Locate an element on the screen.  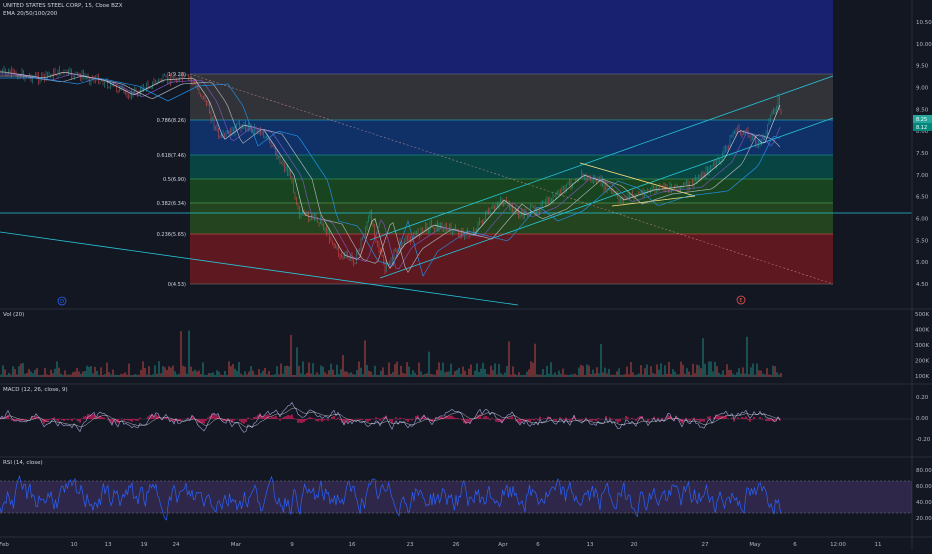
macd-axis-label: 0.20 is located at coordinates (922, 398).